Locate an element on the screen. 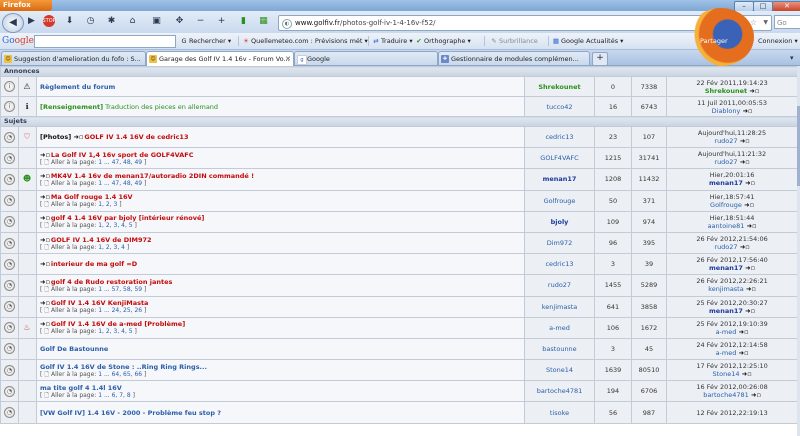 This screenshot has width=800, height=436. topic-title-link: Golf IV 1.4 16V de a-med [Problème] is located at coordinates (118, 324).